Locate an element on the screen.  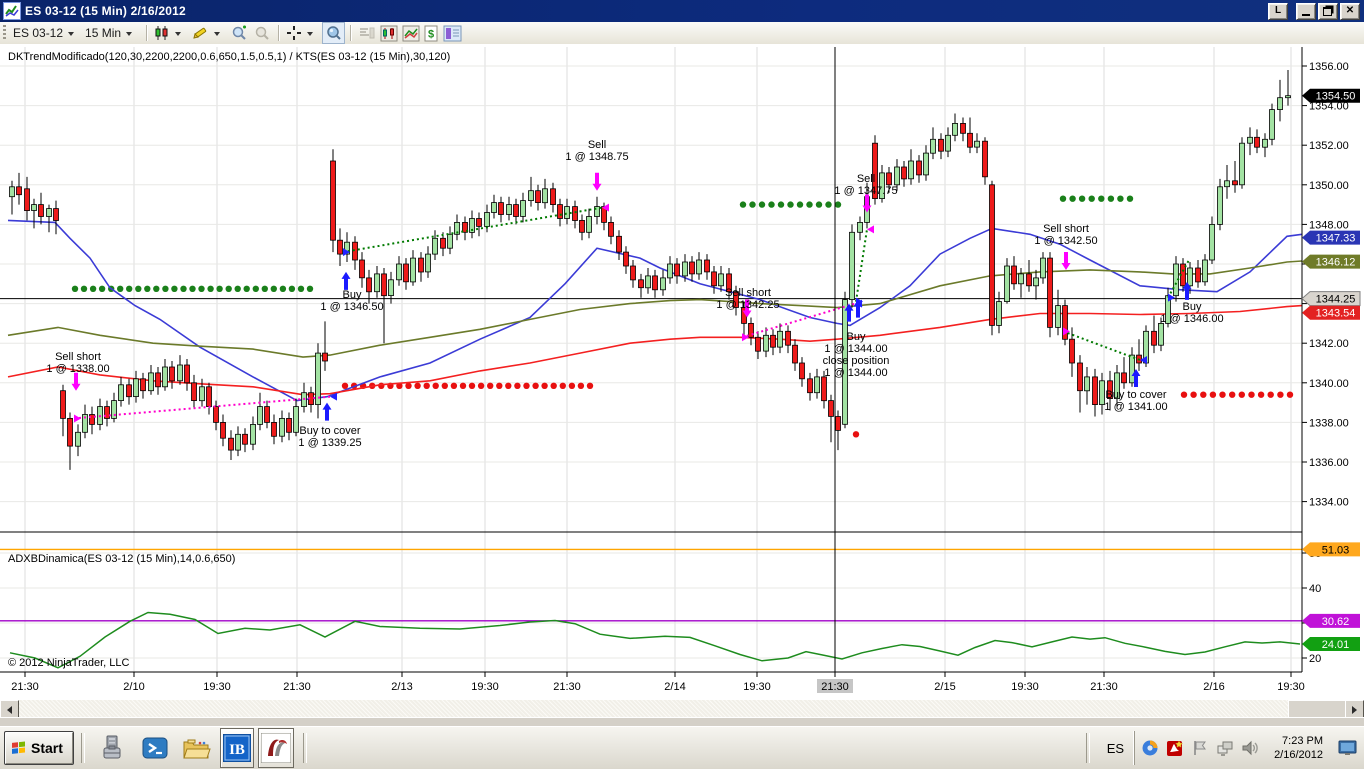
mini-chart-icon is located at coordinates (389, 33).